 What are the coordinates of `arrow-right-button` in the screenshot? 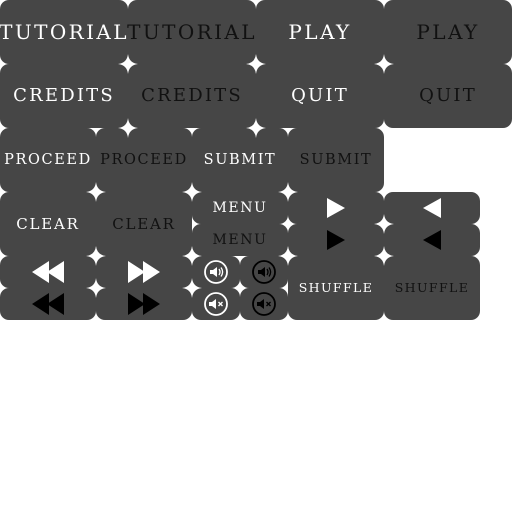 It's located at (336, 208).